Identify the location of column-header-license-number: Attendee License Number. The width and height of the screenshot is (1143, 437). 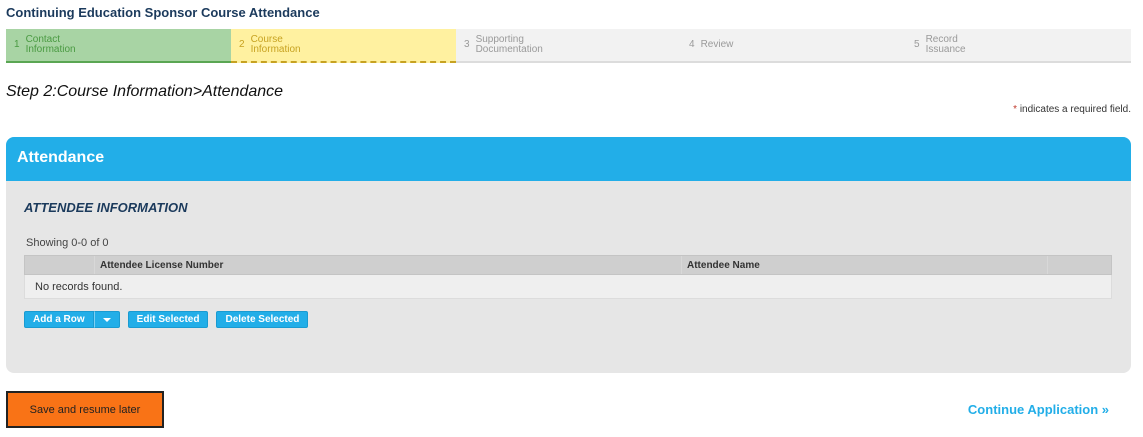
(388, 265).